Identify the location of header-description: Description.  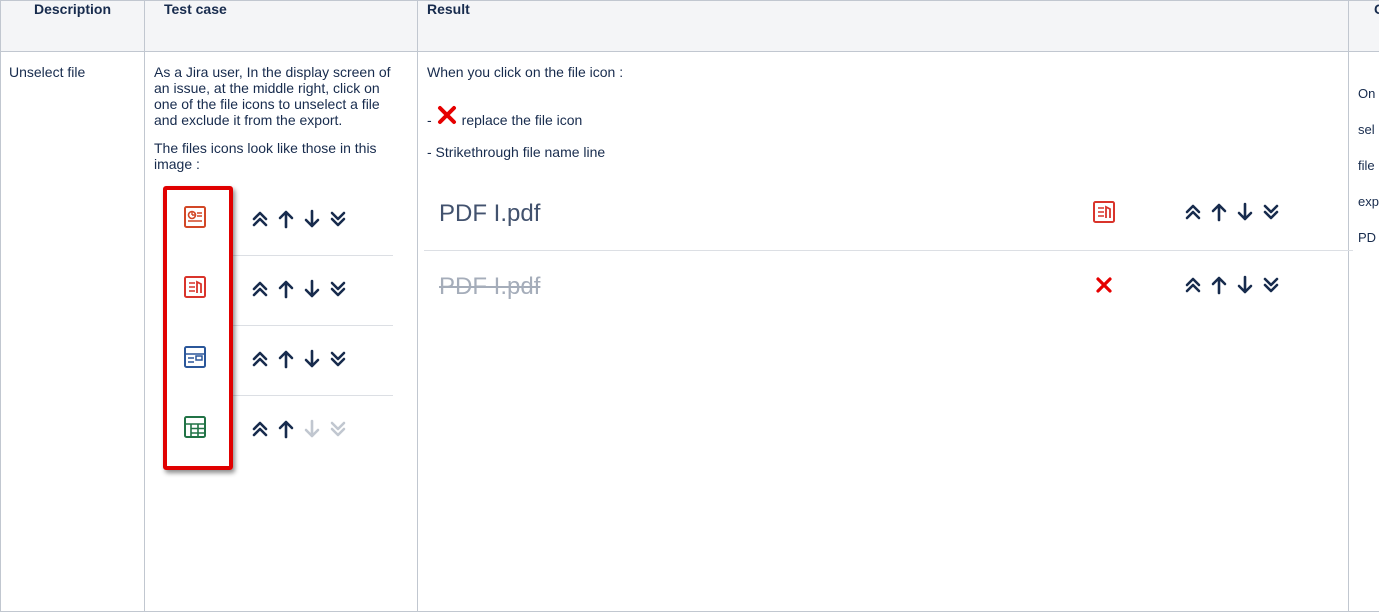
(72, 26).